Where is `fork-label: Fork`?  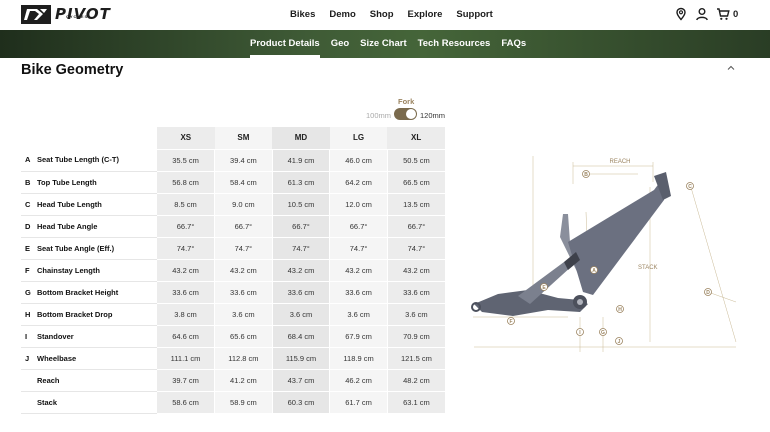
fork-label: Fork is located at coordinates (406, 101).